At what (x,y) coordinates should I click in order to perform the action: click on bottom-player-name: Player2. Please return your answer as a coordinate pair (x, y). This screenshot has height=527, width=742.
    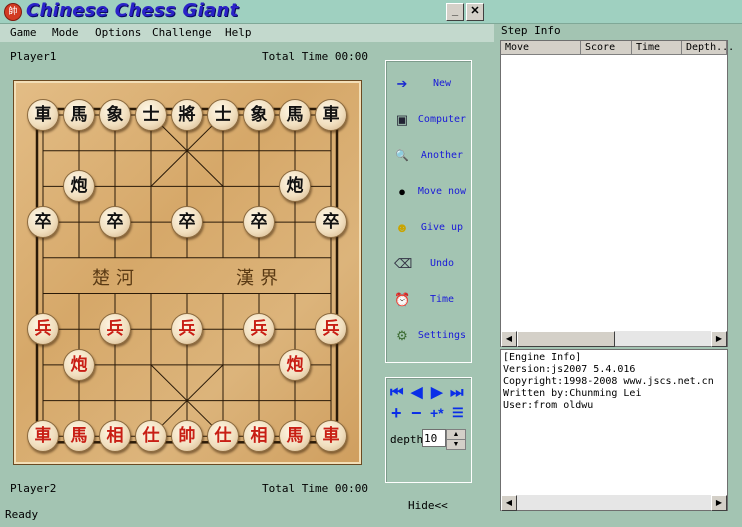
    Looking at the image, I should click on (33, 488).